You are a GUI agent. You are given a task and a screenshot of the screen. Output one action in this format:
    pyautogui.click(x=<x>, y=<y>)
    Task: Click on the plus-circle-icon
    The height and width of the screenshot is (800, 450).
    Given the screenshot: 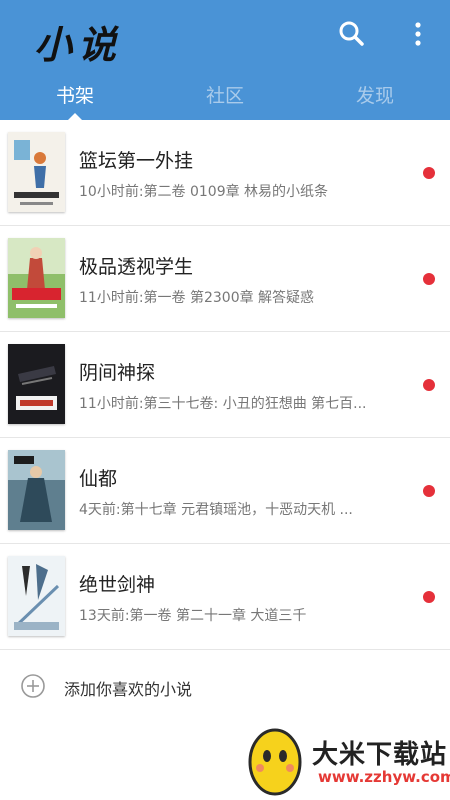 What is the action you would take?
    pyautogui.click(x=33, y=686)
    